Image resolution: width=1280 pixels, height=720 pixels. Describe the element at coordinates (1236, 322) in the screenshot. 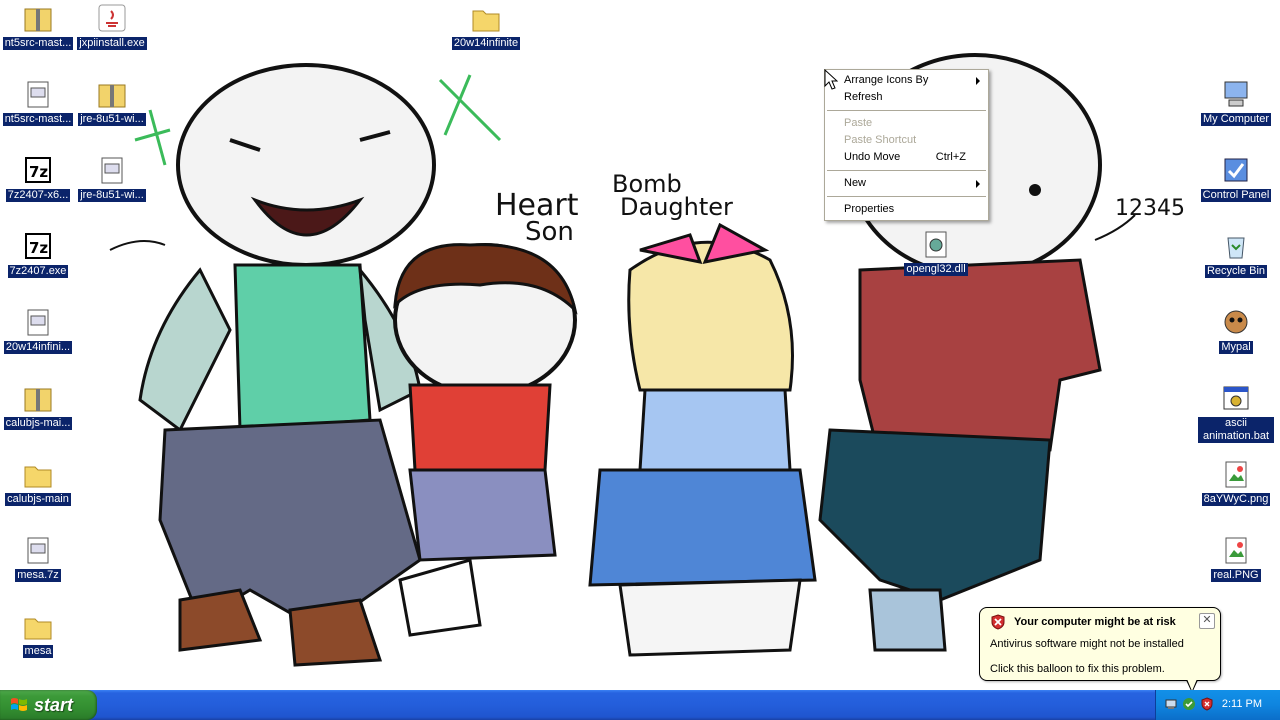

I see `mypal-icon` at that location.